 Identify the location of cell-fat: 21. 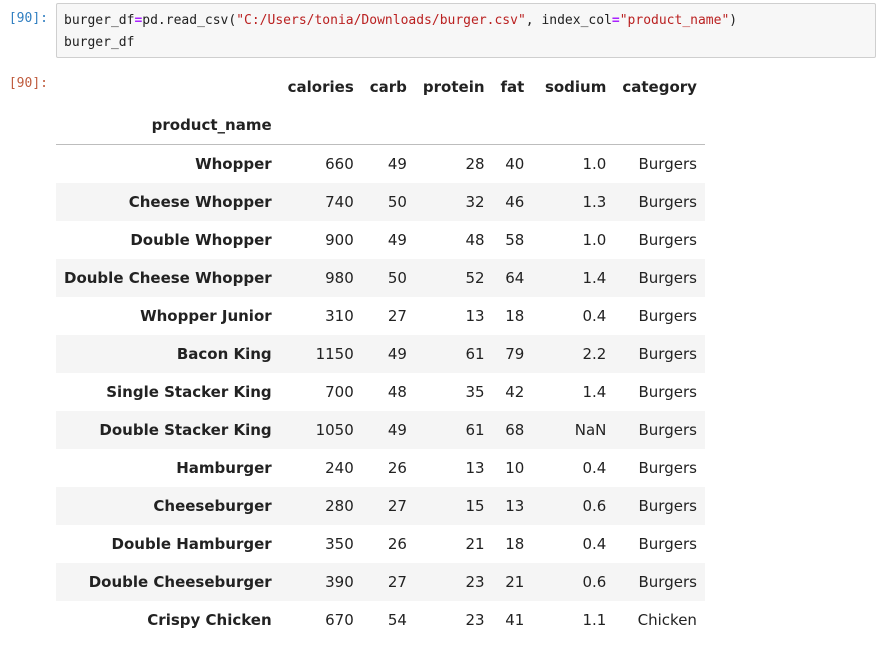
(515, 582).